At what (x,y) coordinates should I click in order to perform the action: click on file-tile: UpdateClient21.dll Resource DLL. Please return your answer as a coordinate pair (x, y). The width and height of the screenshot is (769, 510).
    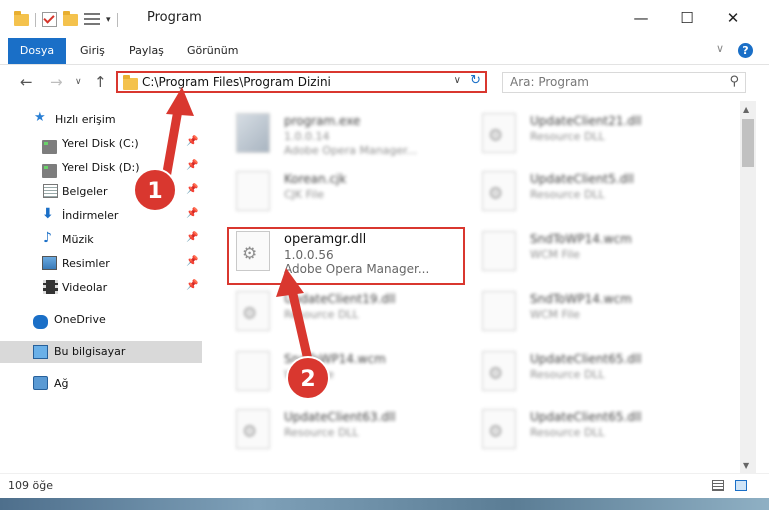
    Looking at the image, I should click on (574, 134).